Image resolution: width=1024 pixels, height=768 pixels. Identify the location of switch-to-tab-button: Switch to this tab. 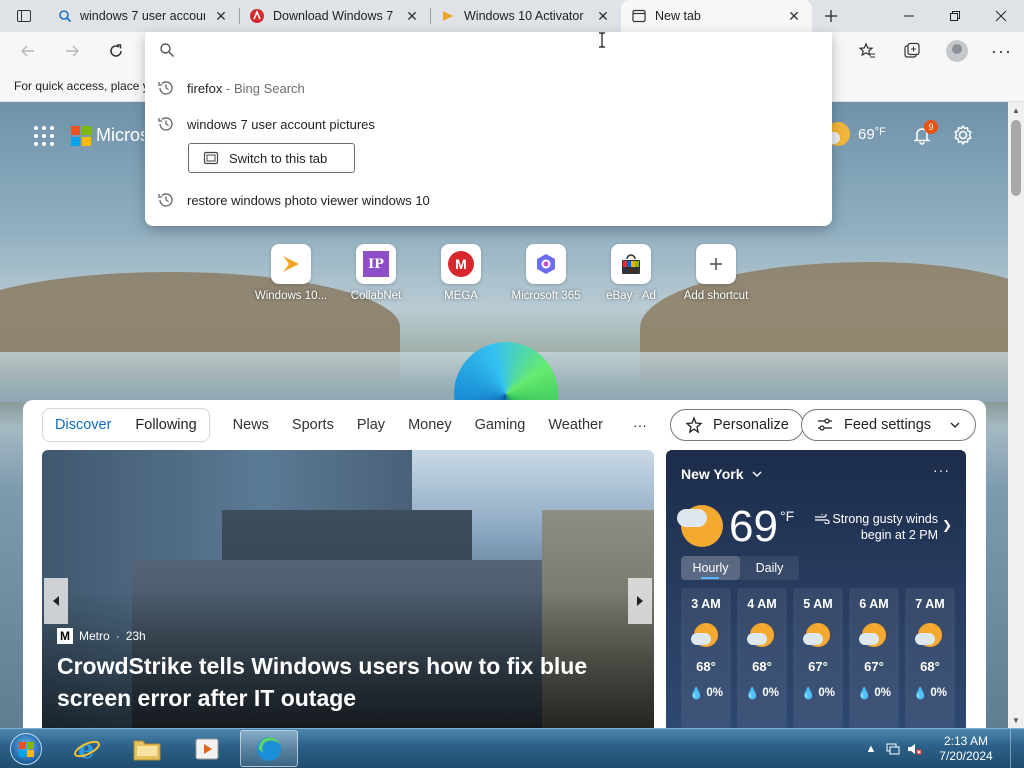
(271, 158).